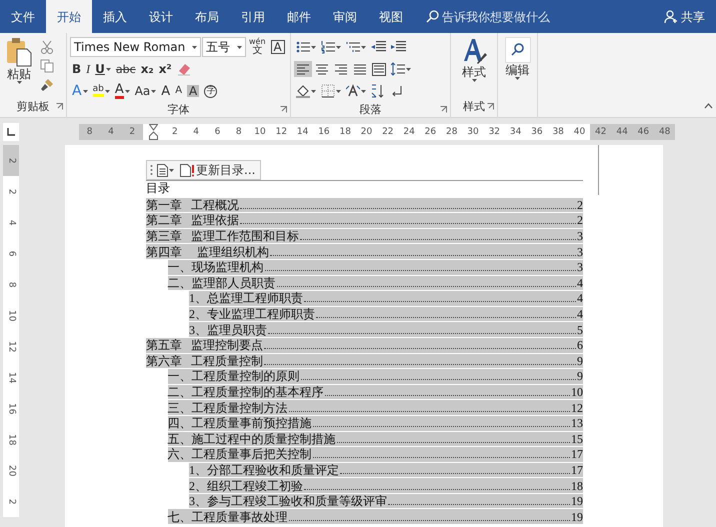  What do you see at coordinates (517, 58) in the screenshot?
I see `editing-button: 编辑` at bounding box center [517, 58].